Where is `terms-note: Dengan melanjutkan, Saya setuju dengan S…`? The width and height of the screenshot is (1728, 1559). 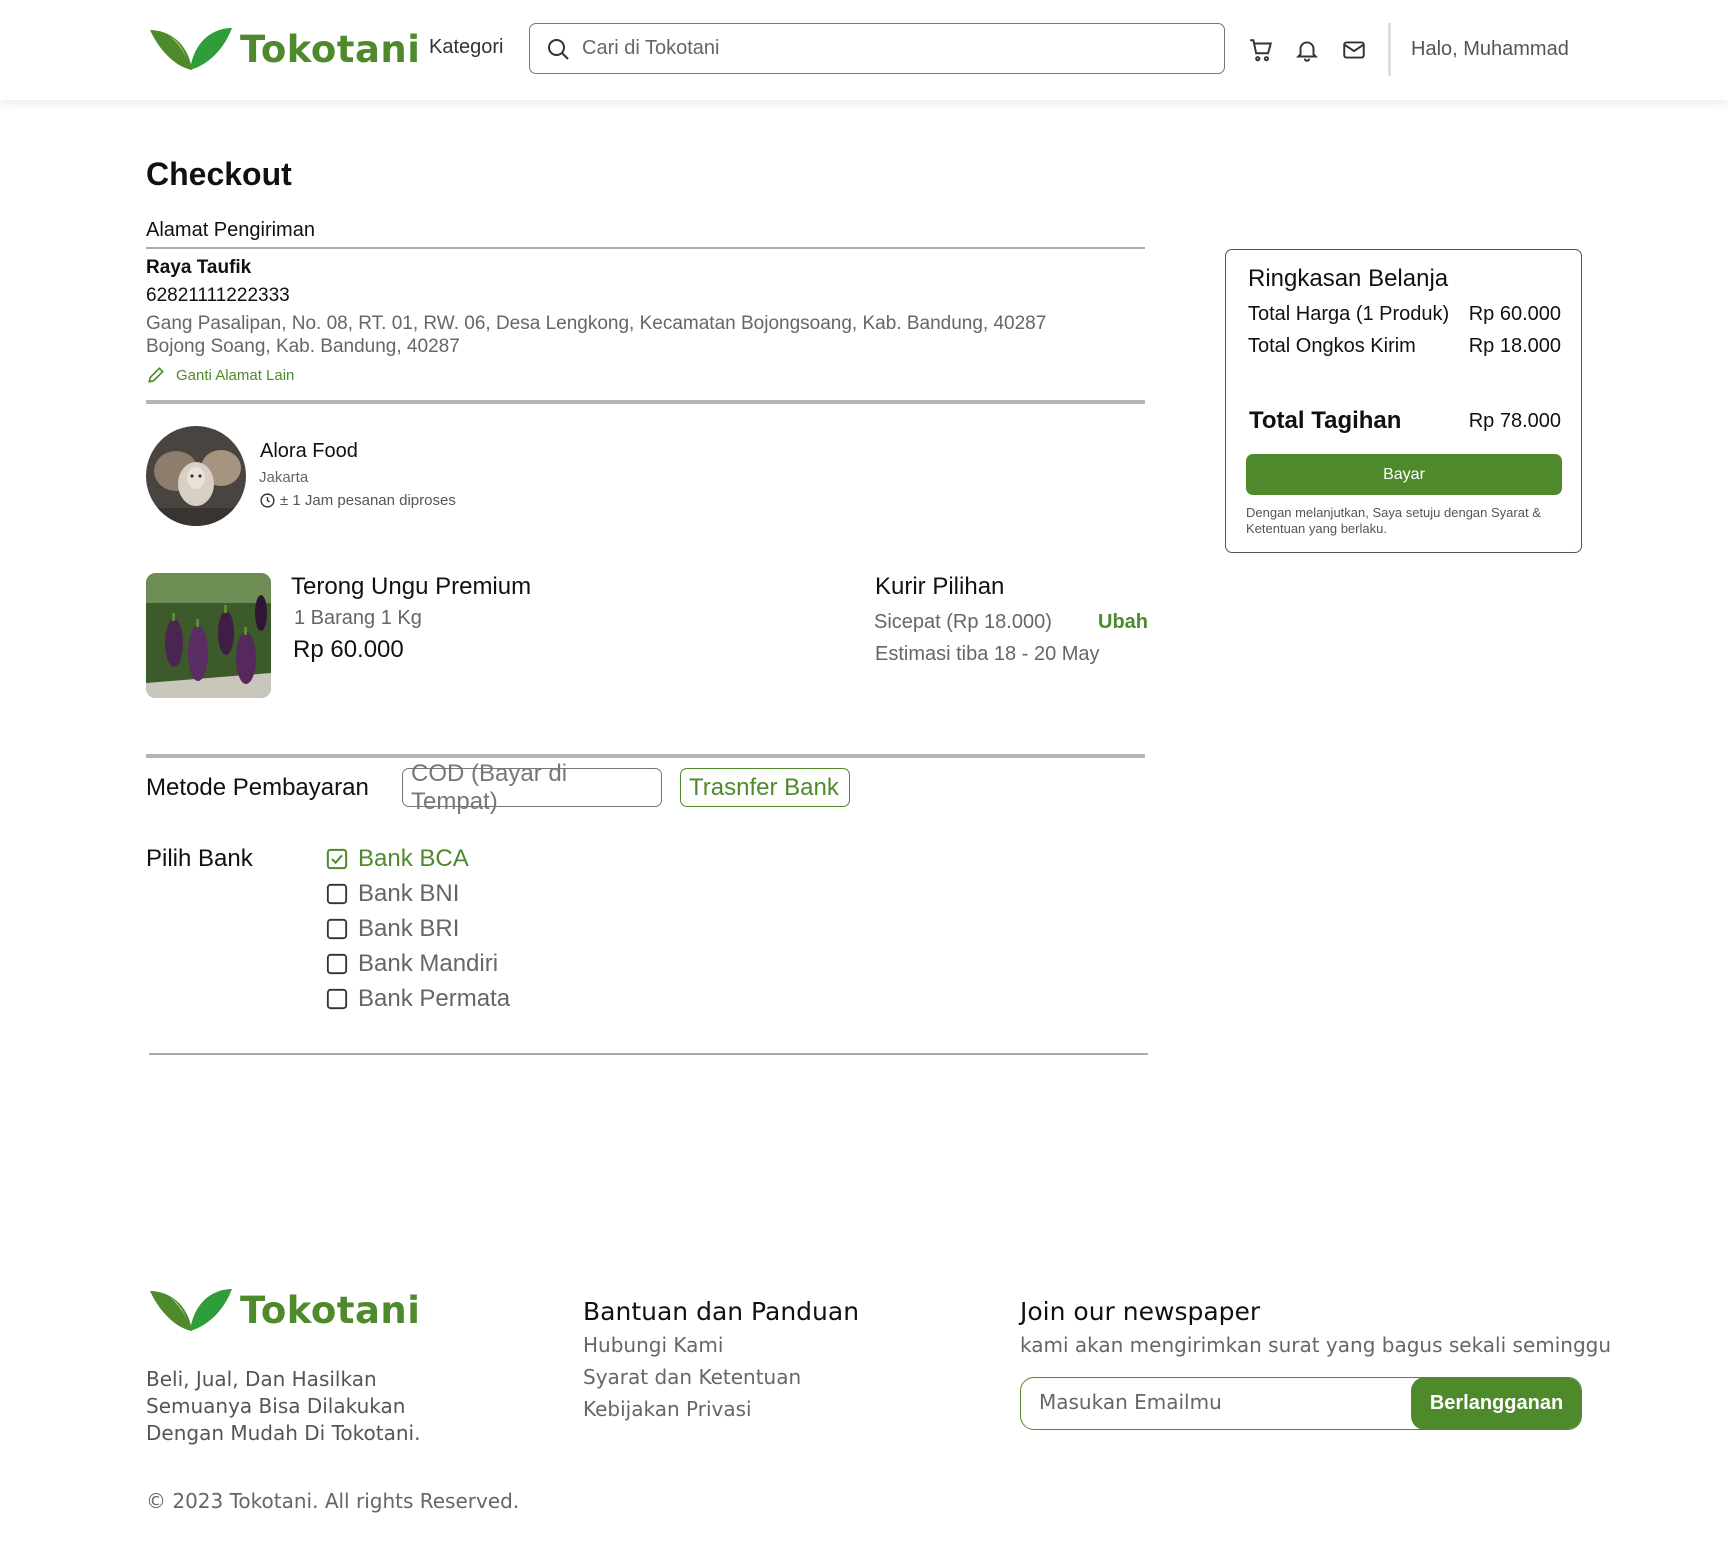 terms-note: Dengan melanjutkan, Saya setuju dengan S… is located at coordinates (1393, 520).